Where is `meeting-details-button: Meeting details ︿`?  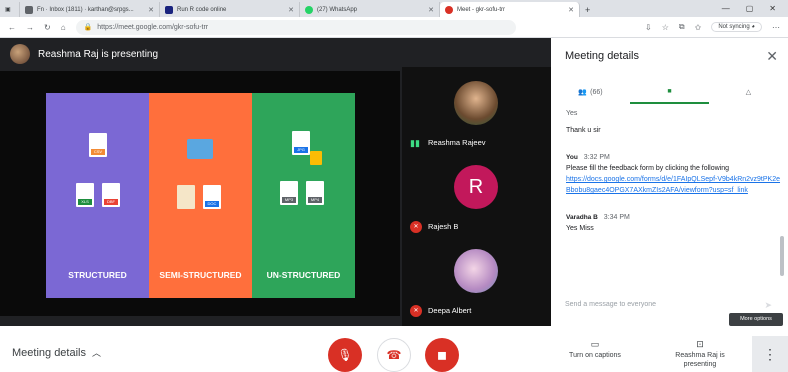 meeting-details-button: Meeting details ︿ is located at coordinates (56, 352).